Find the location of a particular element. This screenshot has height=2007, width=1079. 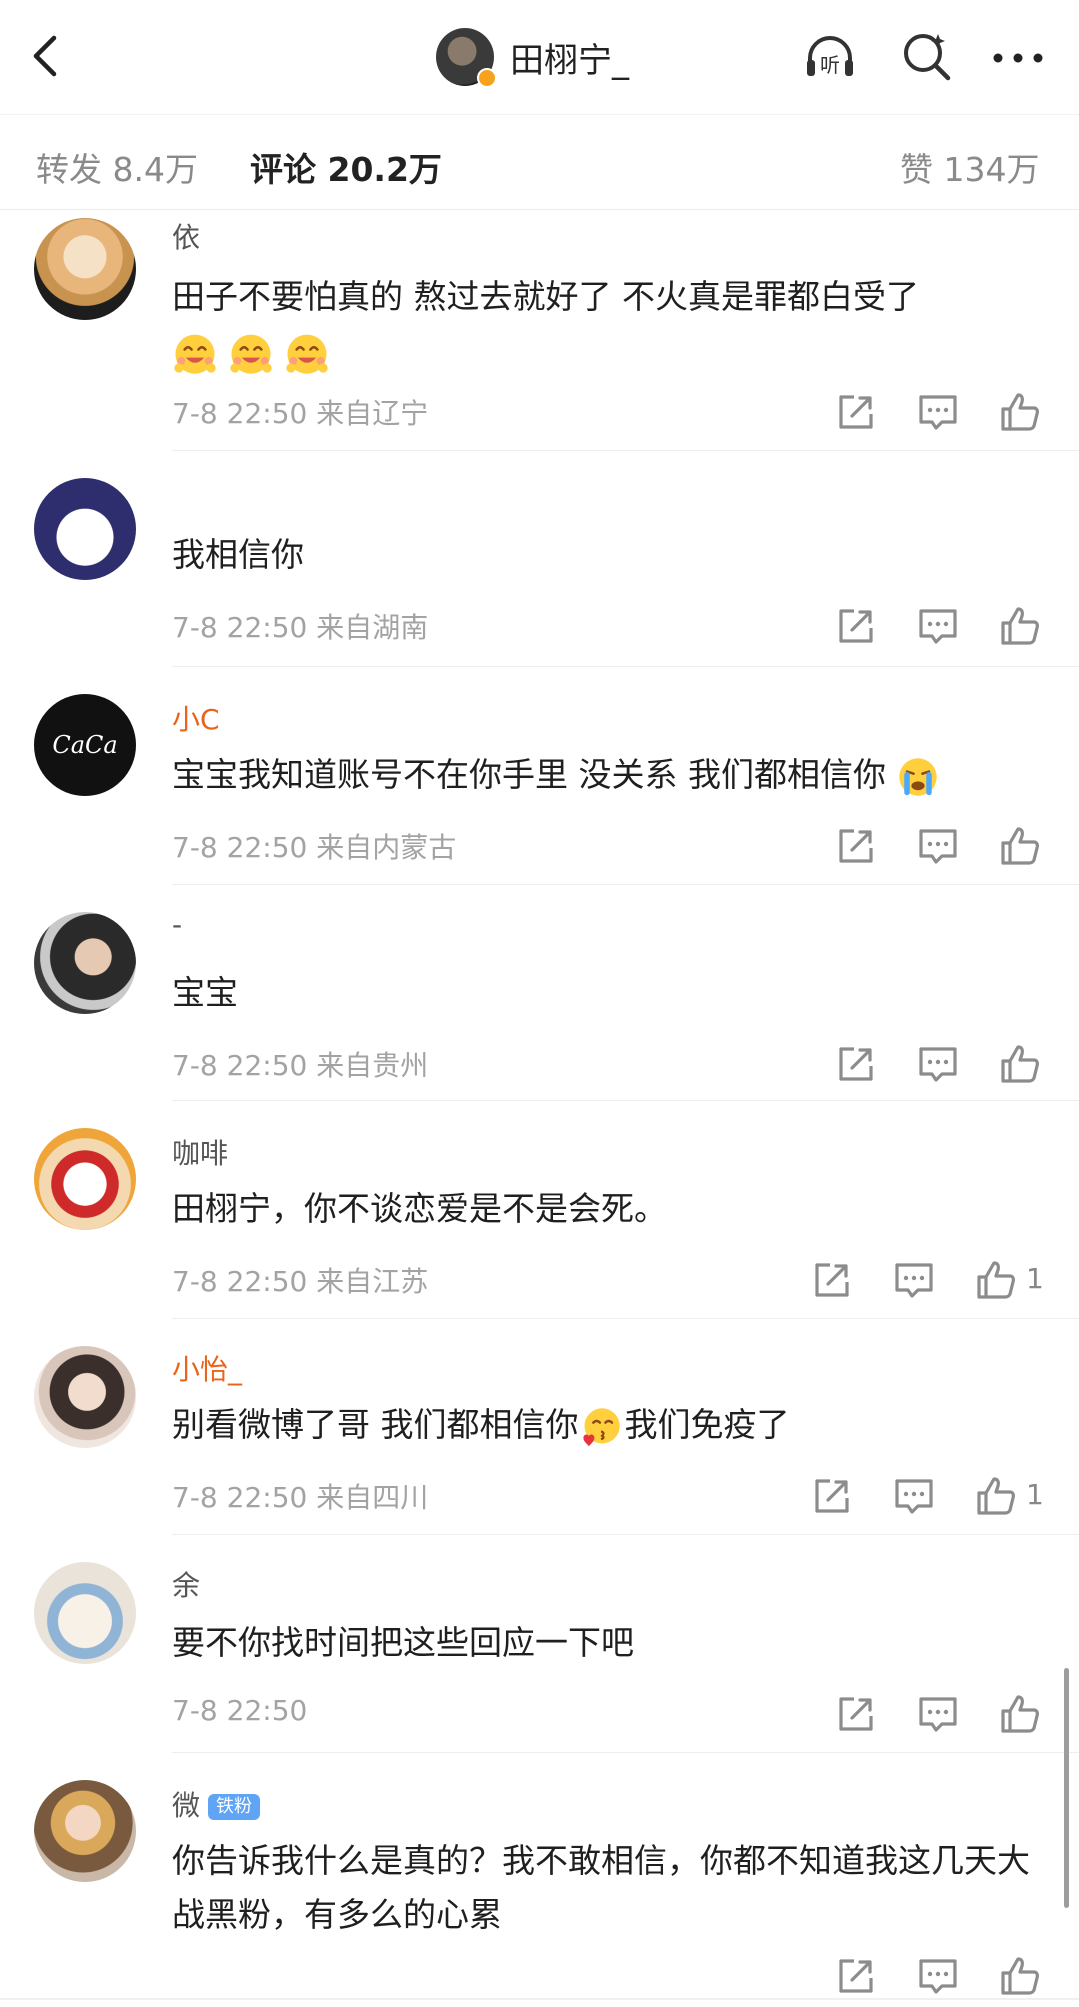

comment-text: 田栩宁，你不谈恋爱是不是会死。 is located at coordinates (419, 1208).